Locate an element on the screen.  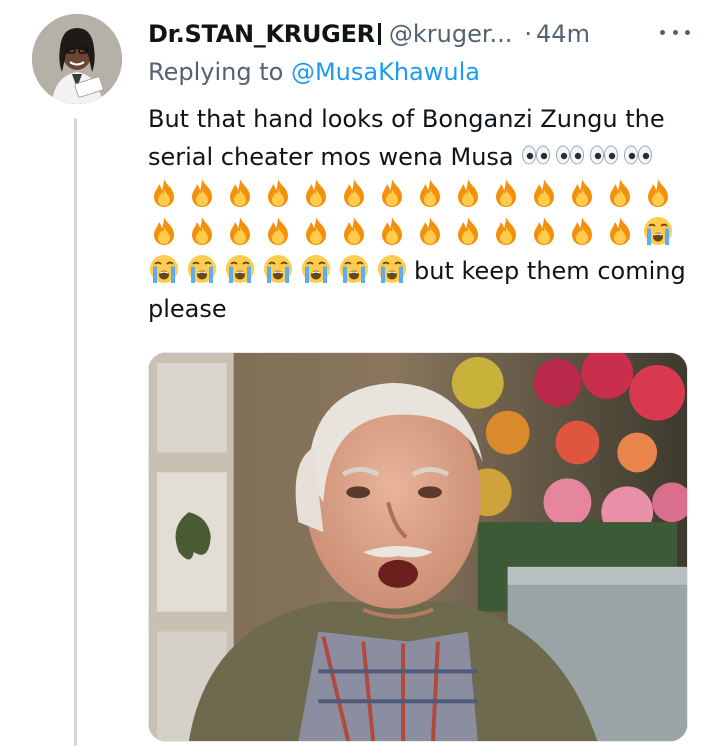
replying-mention-link: @MusaKhawula is located at coordinates (385, 72).